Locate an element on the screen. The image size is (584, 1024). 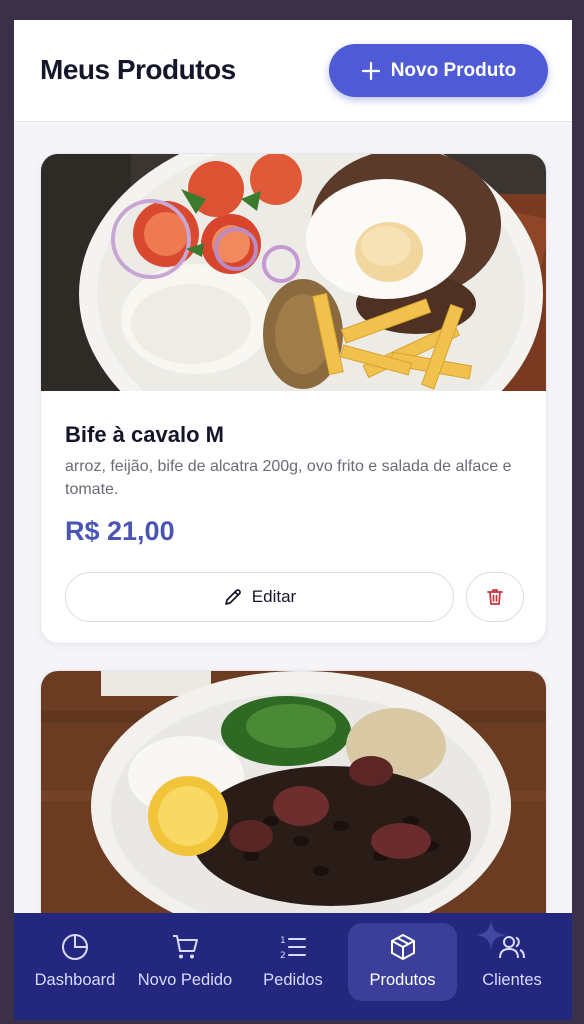
nav-item-pedidos: 1 2 Pedidos is located at coordinates (293, 962).